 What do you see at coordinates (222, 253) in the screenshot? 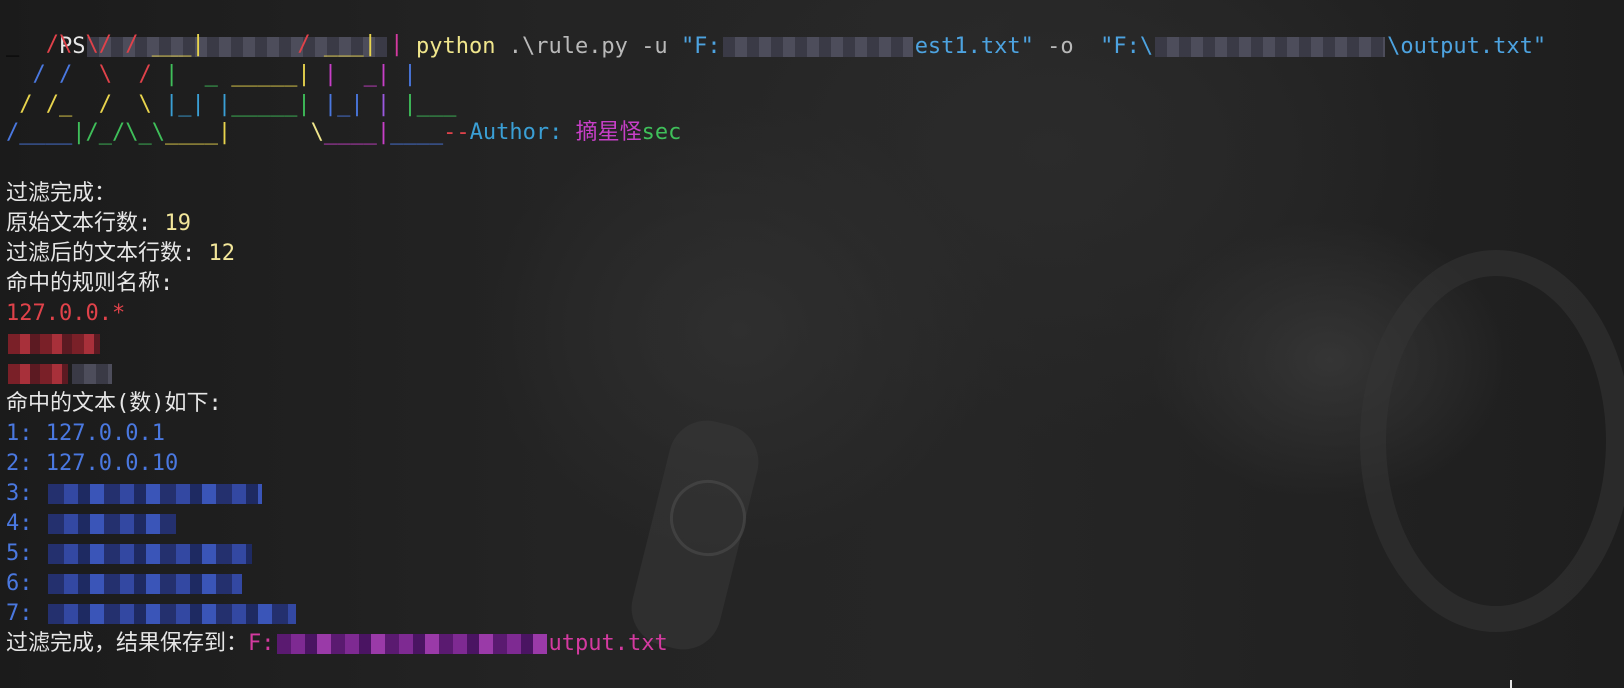
I see `filtered-lines-value: 12` at bounding box center [222, 253].